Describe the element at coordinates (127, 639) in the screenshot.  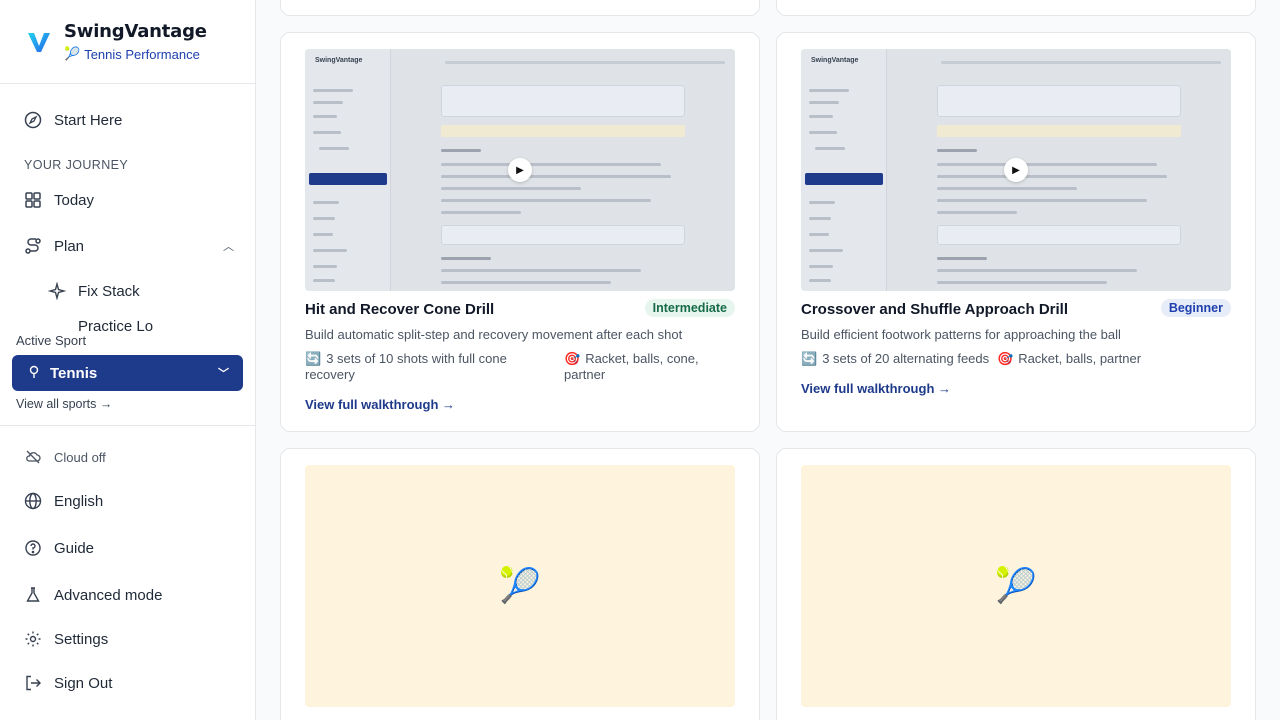
I see `nav-settings: Settings` at that location.